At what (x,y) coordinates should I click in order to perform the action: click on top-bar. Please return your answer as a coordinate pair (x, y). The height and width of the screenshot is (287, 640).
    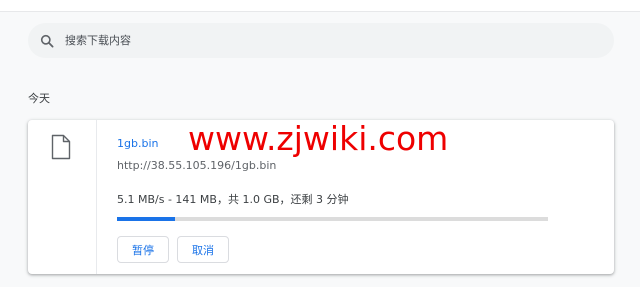
    Looking at the image, I should click on (320, 6).